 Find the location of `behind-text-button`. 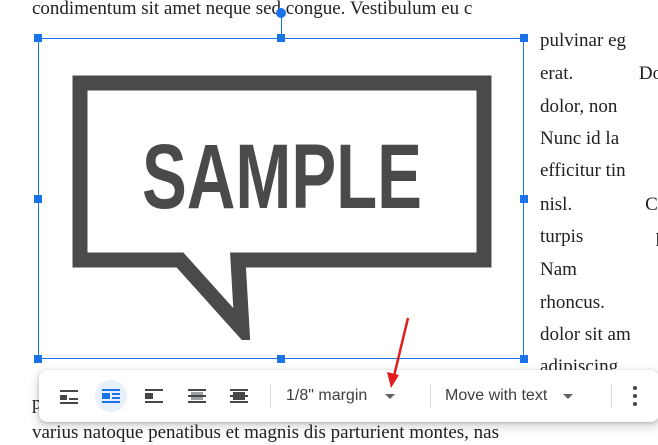

behind-text-button is located at coordinates (197, 396).